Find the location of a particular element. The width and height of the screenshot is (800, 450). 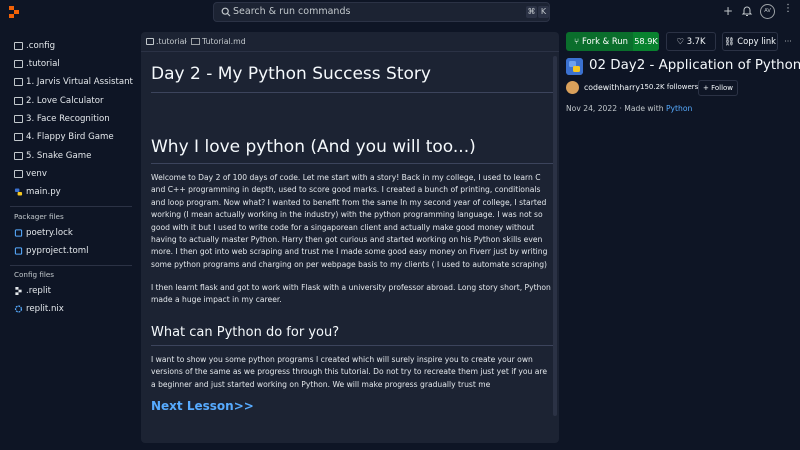

file-item-love-calculator: 2. Love Calculator is located at coordinates (59, 101).